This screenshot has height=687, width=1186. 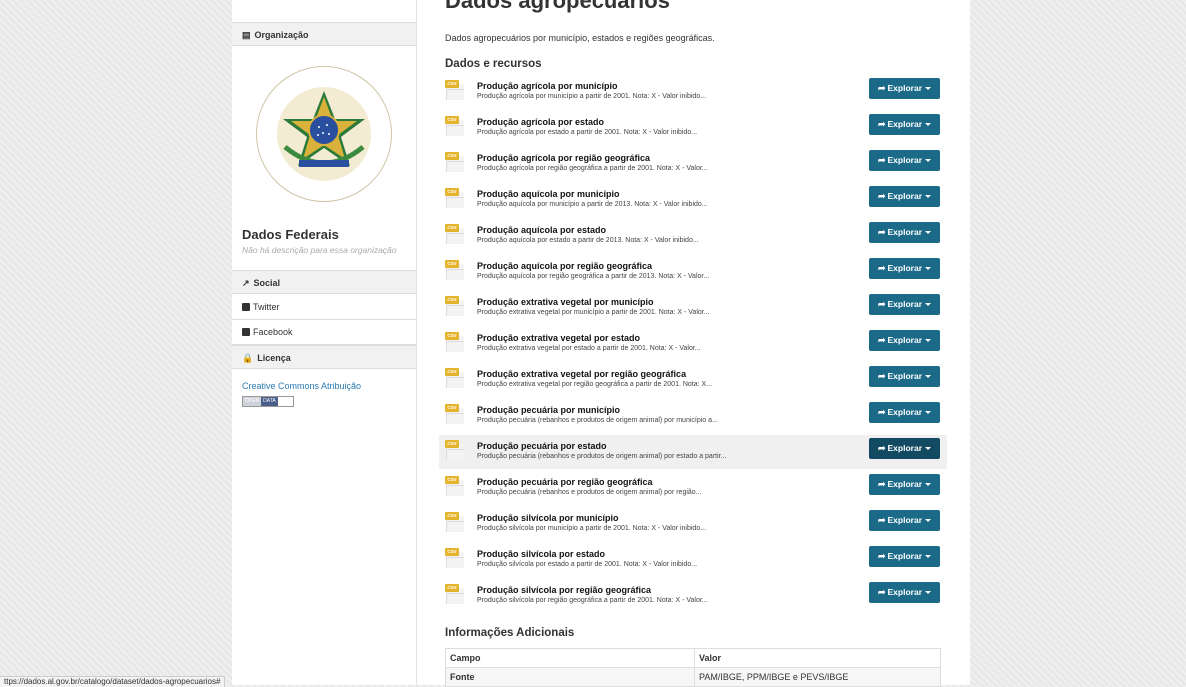 What do you see at coordinates (301, 386) in the screenshot?
I see `license-link: Creative Commons Atribuição` at bounding box center [301, 386].